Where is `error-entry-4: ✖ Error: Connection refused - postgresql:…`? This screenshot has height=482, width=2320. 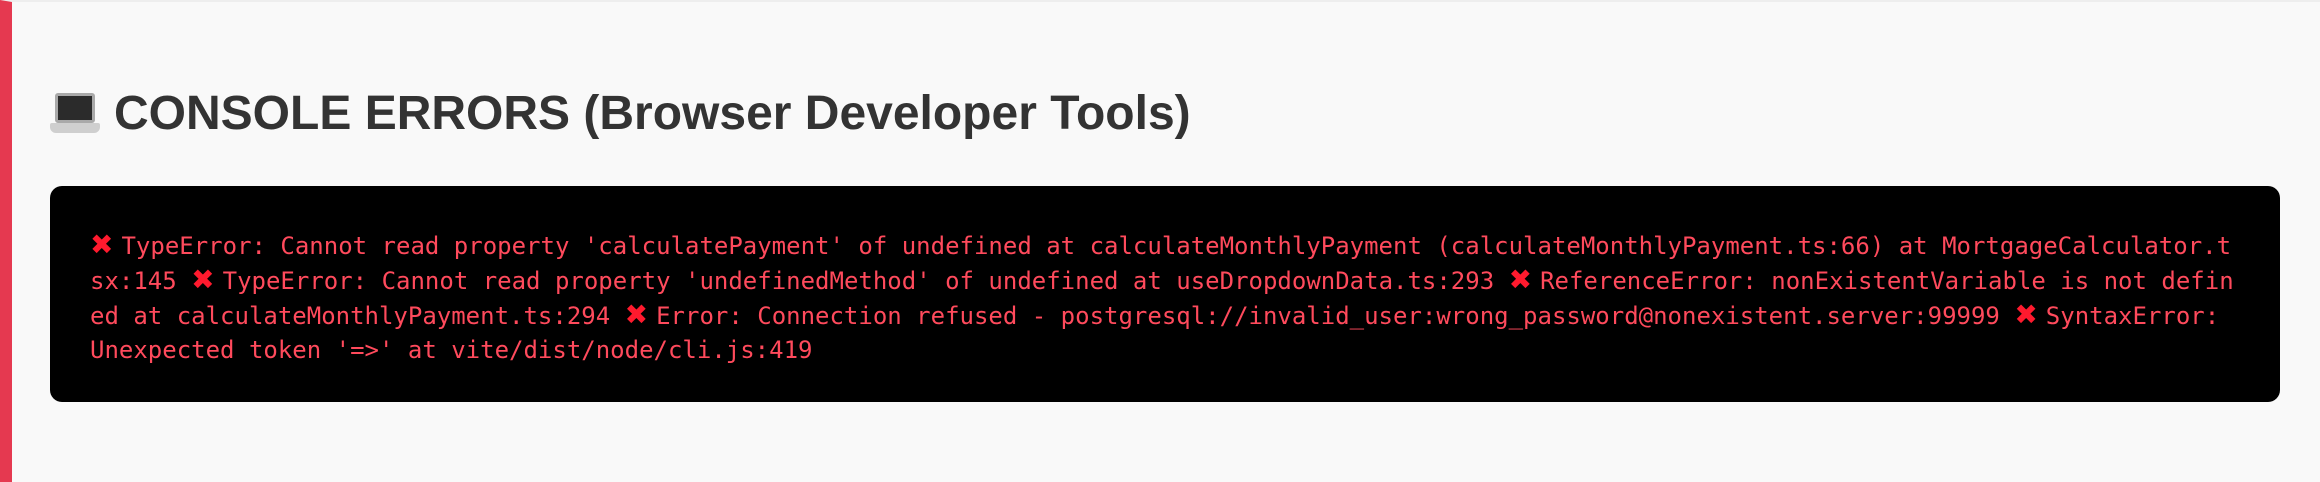 error-entry-4: ✖ Error: Connection refused - postgresql:… is located at coordinates (1312, 314).